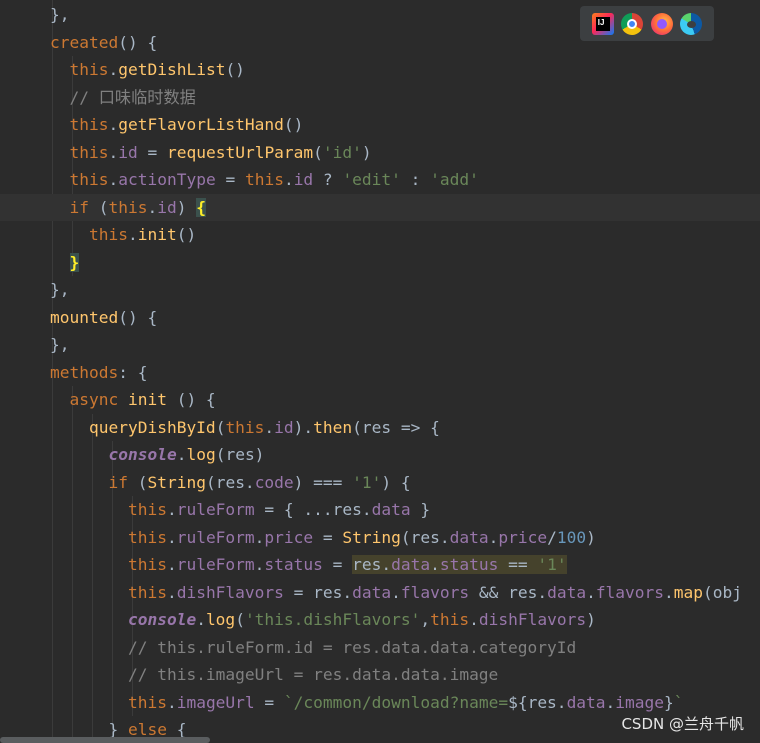 The width and height of the screenshot is (760, 743). I want to click on intellij-icon: IJ, so click(602, 23).